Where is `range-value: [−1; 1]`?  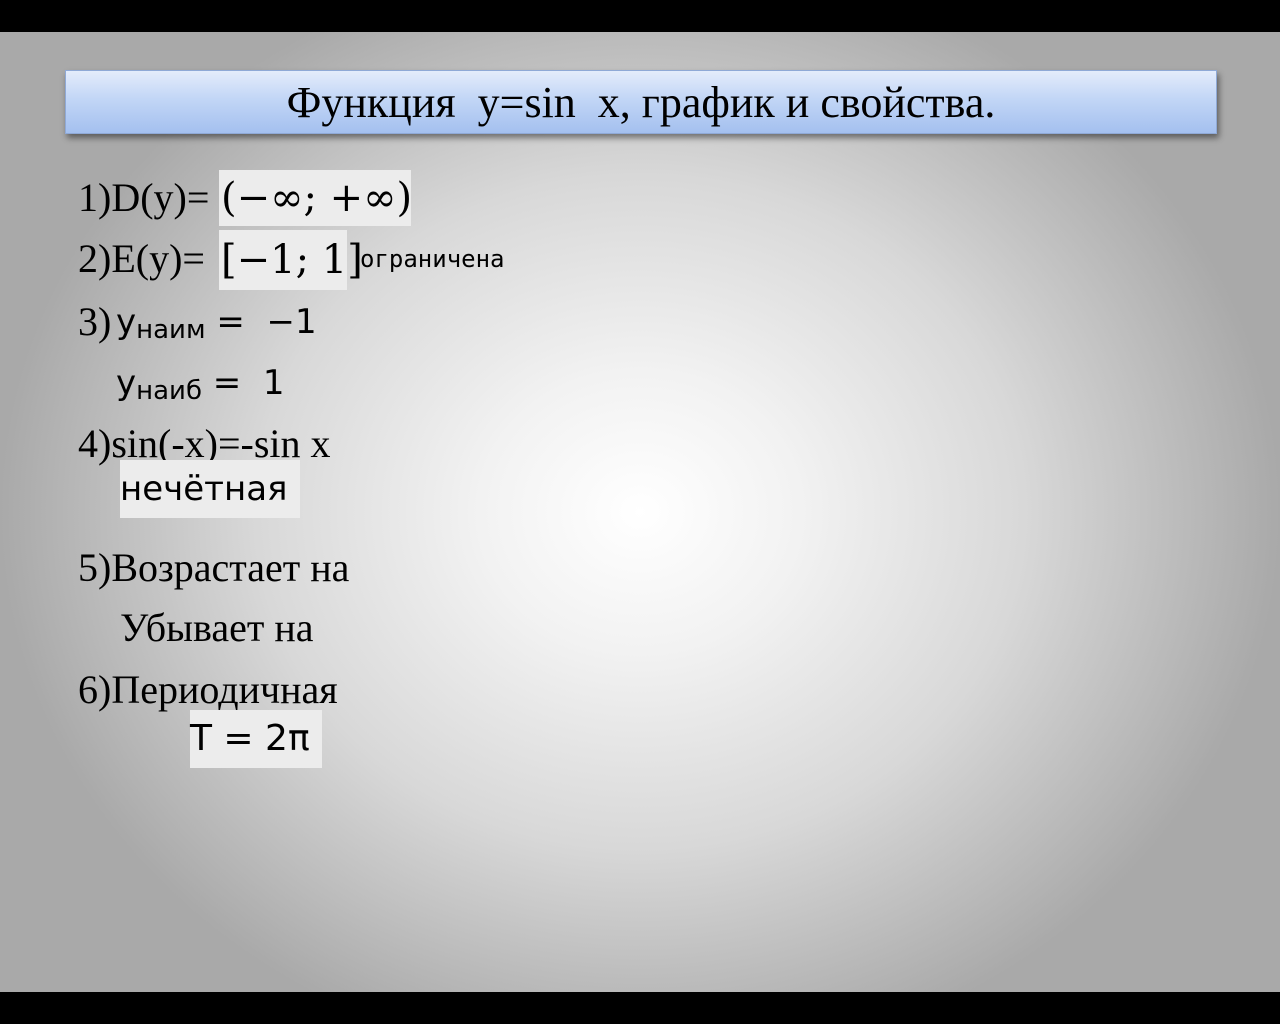 range-value: [−1; 1] is located at coordinates (291, 260).